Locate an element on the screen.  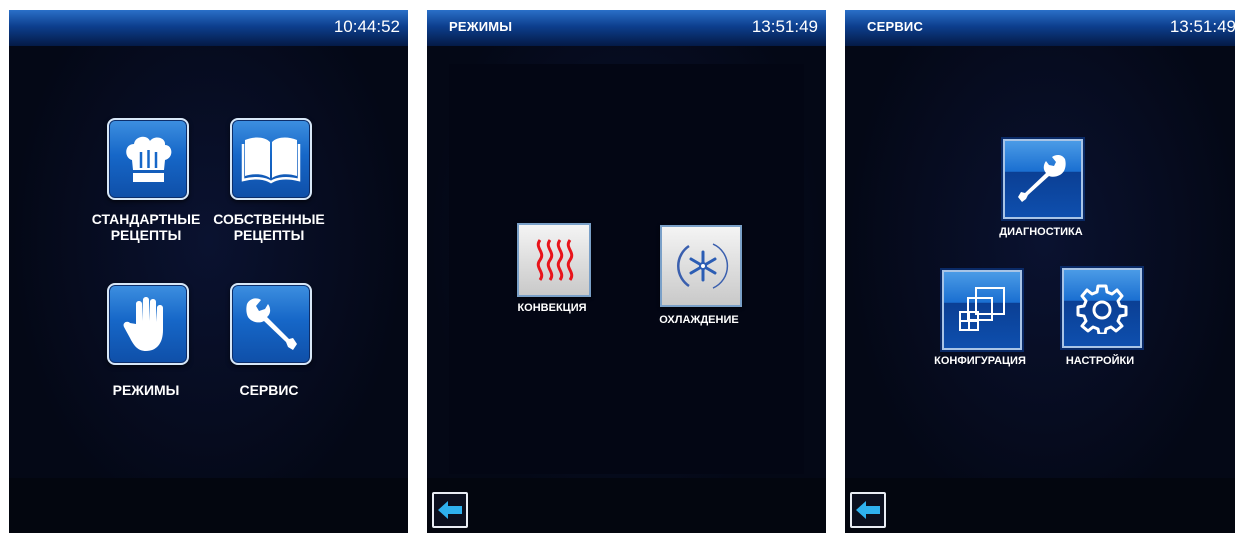
convection-button is located at coordinates (554, 260).